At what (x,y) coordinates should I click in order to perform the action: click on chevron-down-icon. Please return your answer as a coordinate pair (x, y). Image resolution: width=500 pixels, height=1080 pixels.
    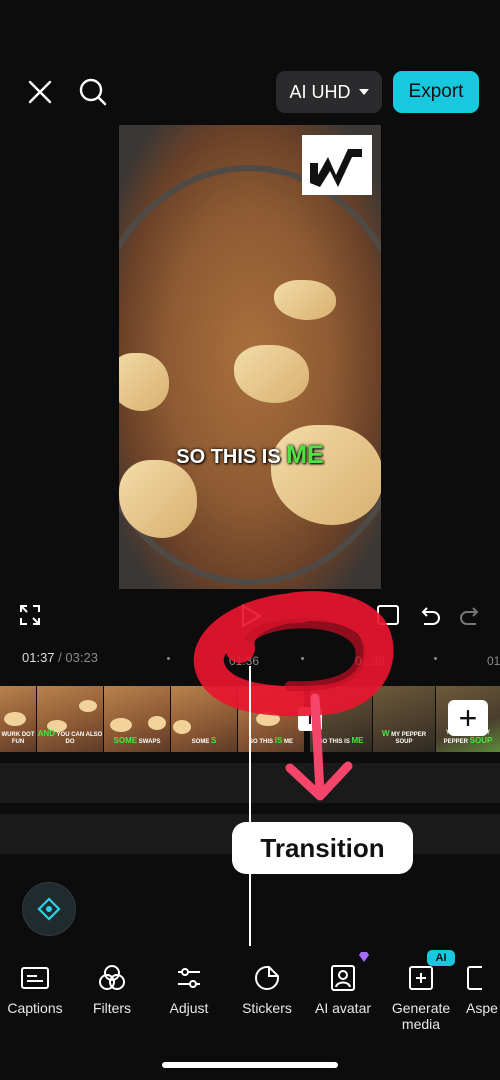
    Looking at the image, I should click on (363, 92).